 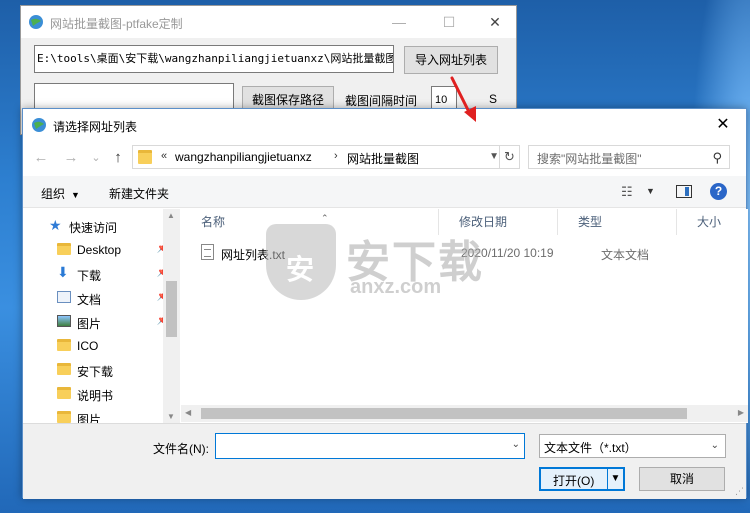 I want to click on quick-access-item: ★ 快速访问, so click(x=114, y=226).